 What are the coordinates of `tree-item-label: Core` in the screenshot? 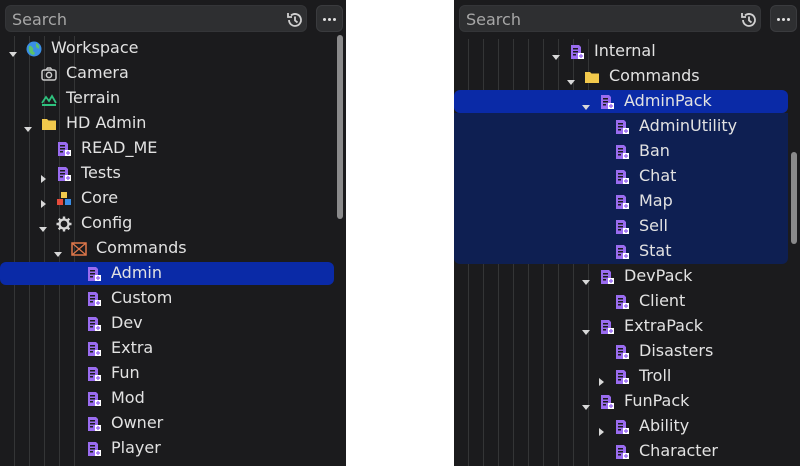 It's located at (100, 197).